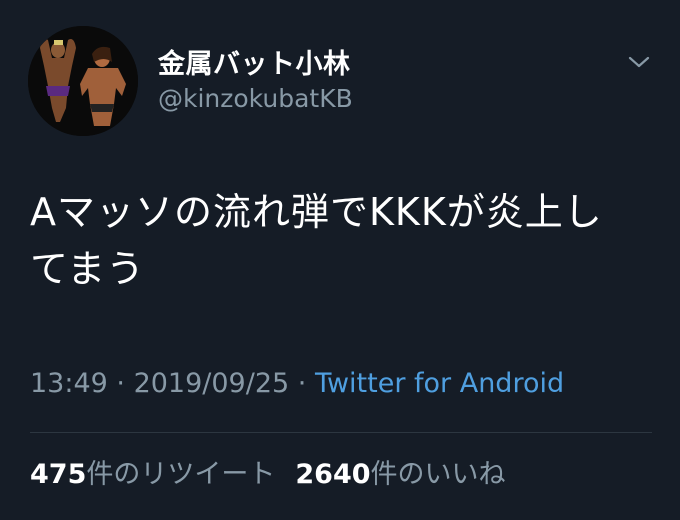 This screenshot has height=520, width=680. I want to click on tweet-stats: 475件のリツイート 2640件のいいね, so click(268, 471).